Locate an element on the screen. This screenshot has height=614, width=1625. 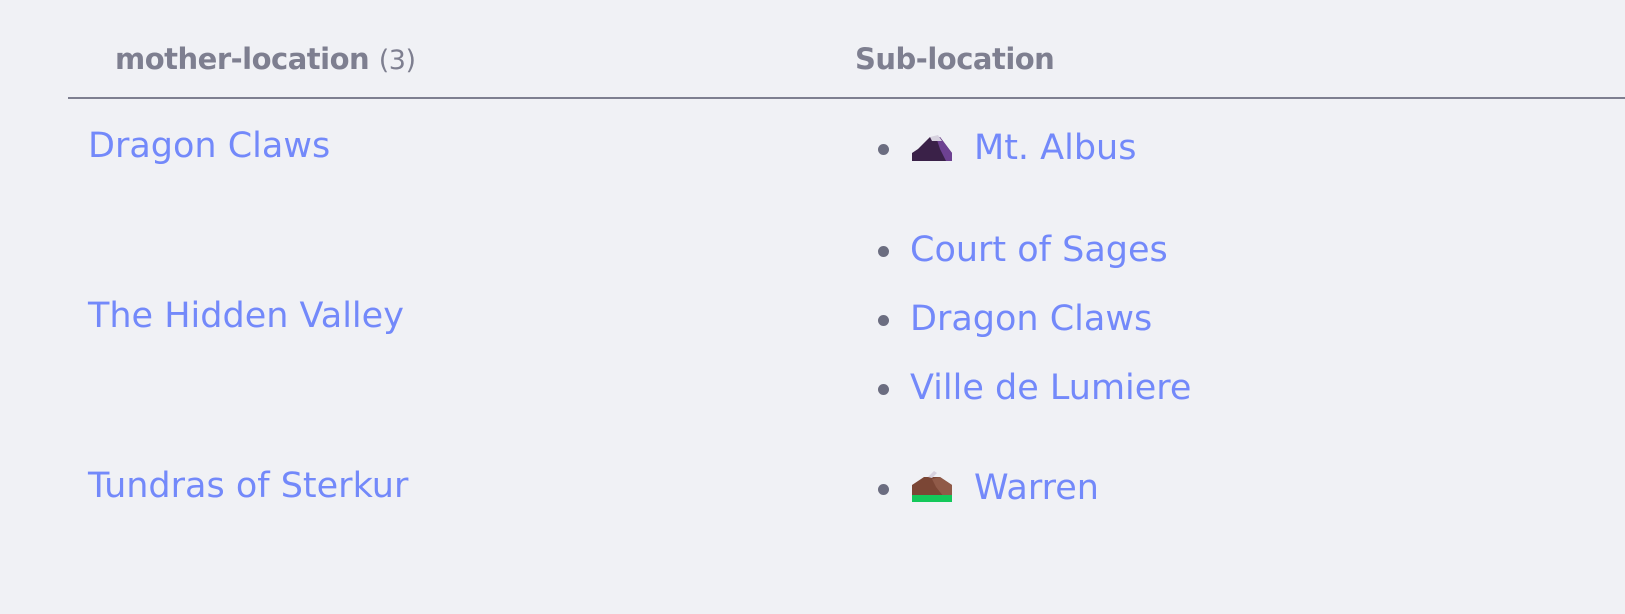
sub-location-list: Warren is located at coordinates (988, 488).